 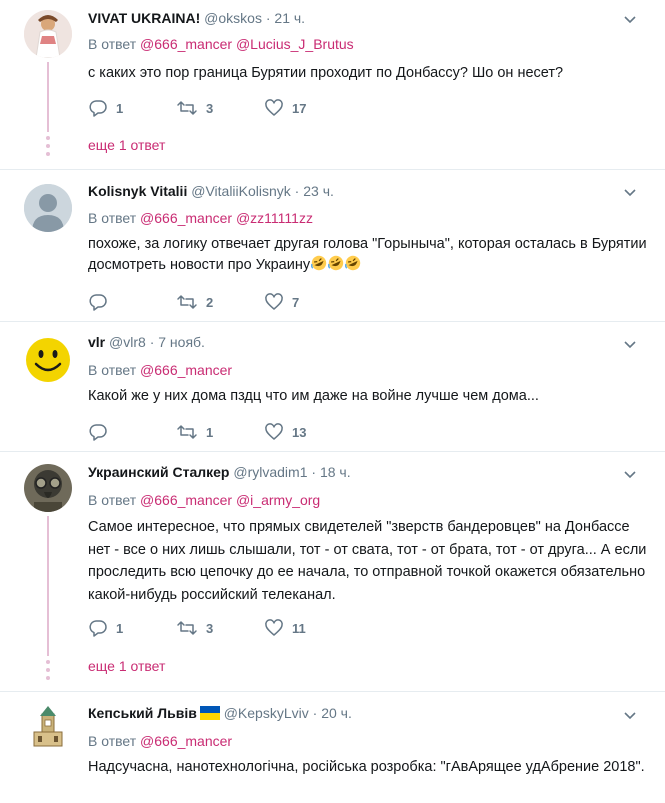 I want to click on thread-dots, so click(x=48, y=672).